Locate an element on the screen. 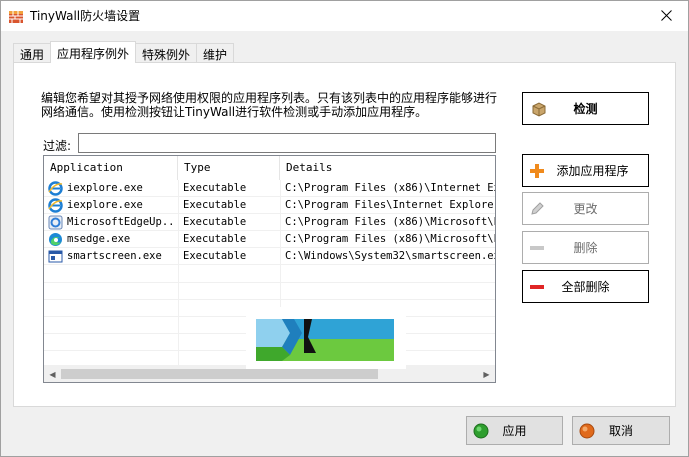 This screenshot has height=457, width=689. column-header-application: Application is located at coordinates (111, 168).